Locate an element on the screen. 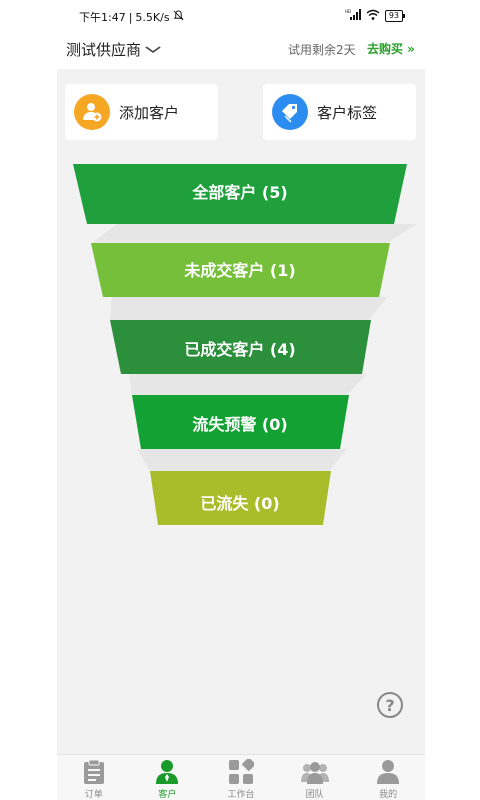  grid-icon is located at coordinates (241, 772).